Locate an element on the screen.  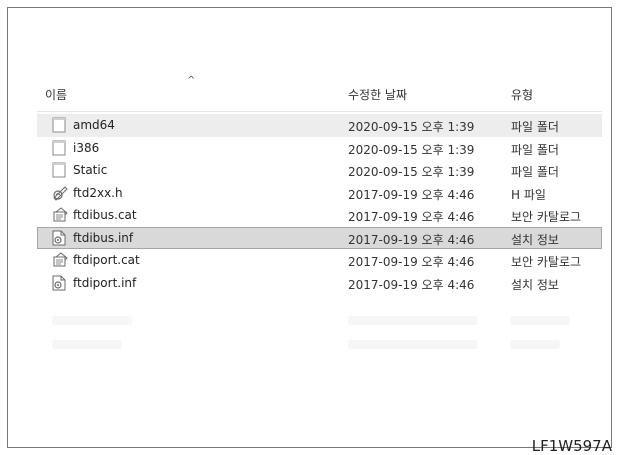
file-name: ftdiport.inf is located at coordinates (105, 282).